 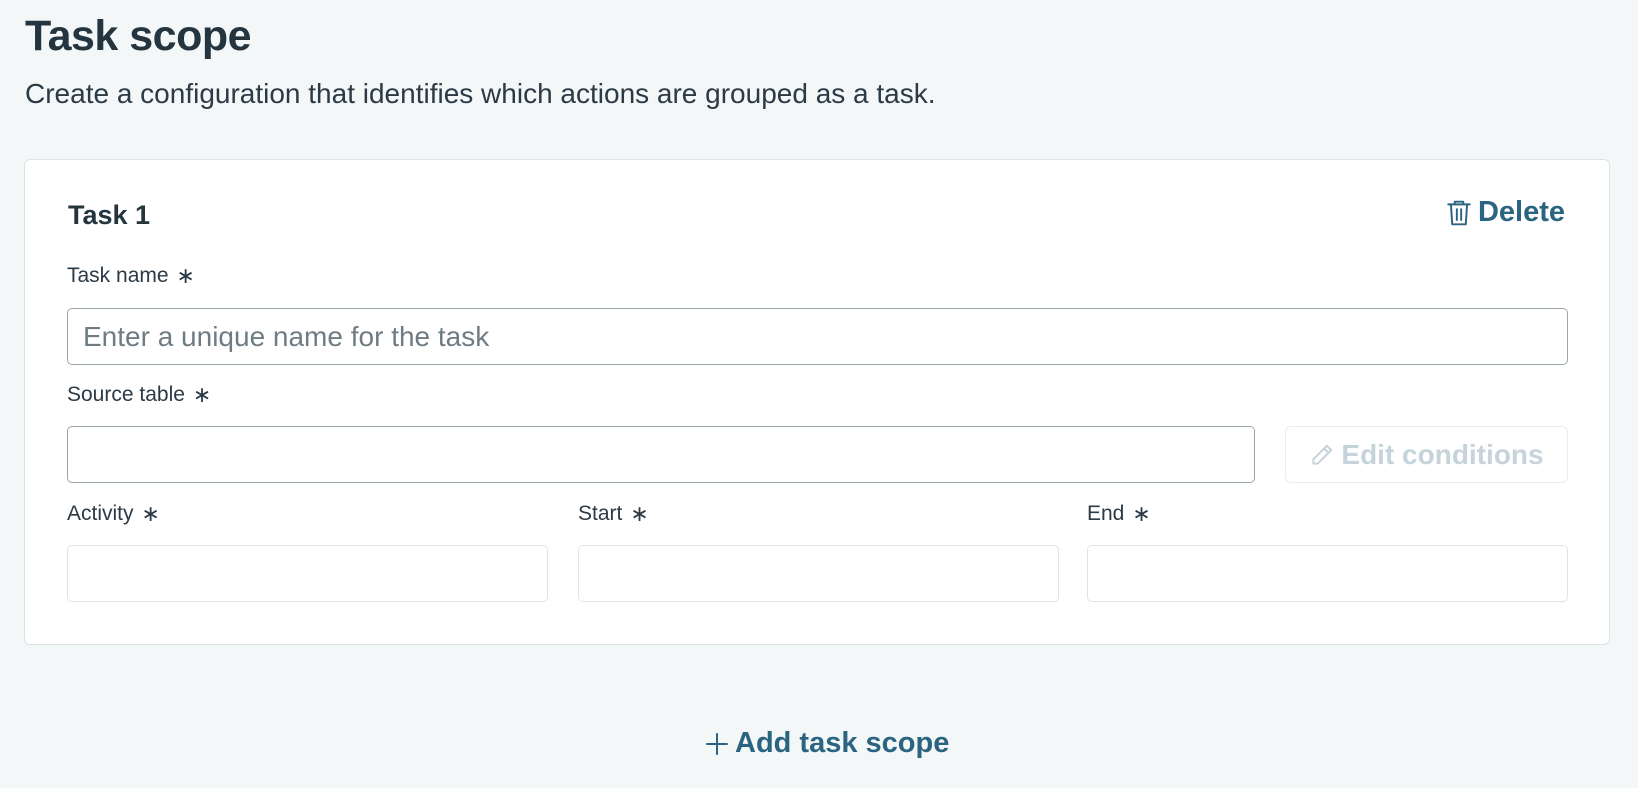 What do you see at coordinates (126, 394) in the screenshot?
I see `source-table-label-text: Source table` at bounding box center [126, 394].